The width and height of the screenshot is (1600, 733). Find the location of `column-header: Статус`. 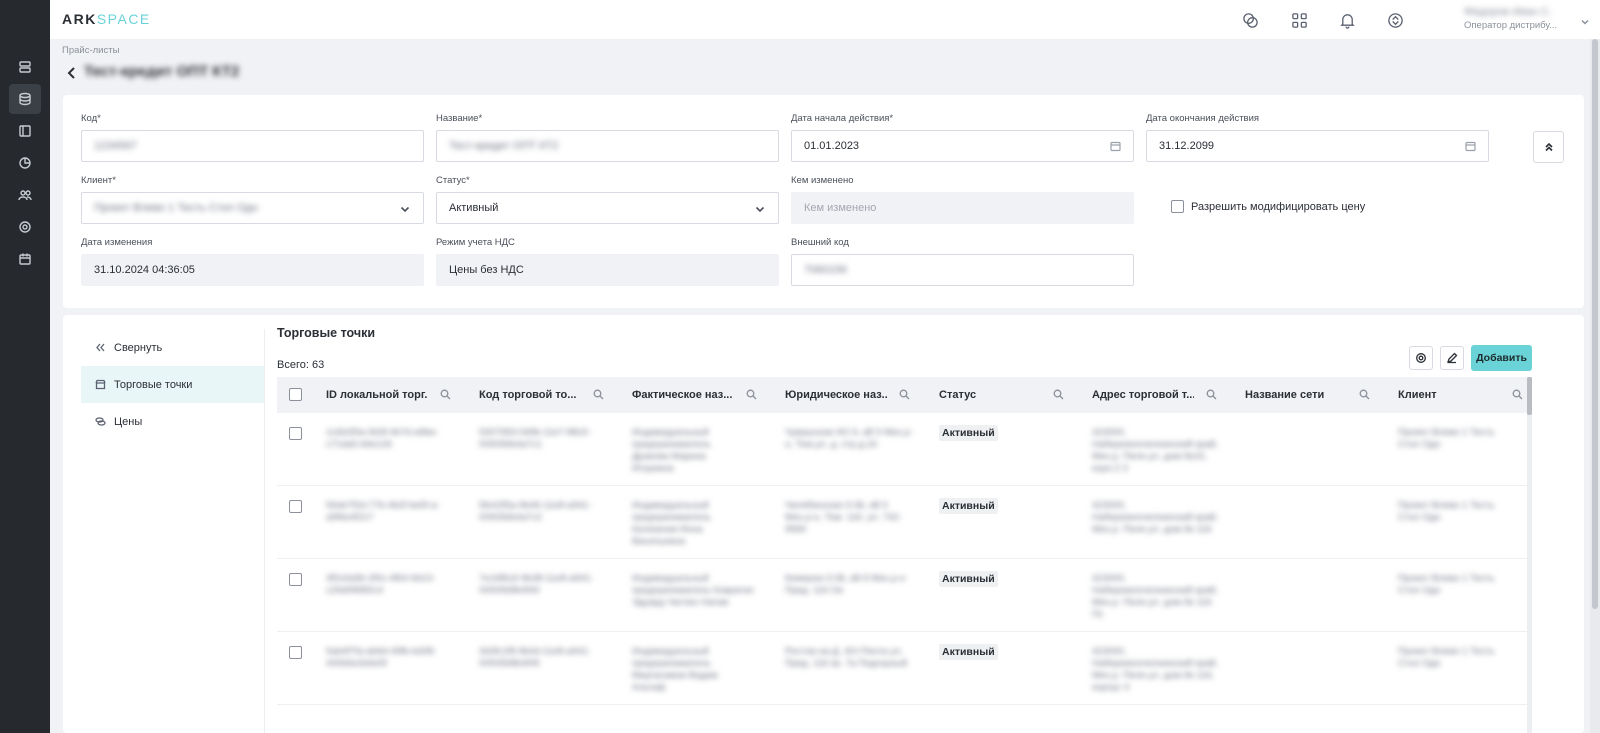

column-header: Статус is located at coordinates (1015, 395).